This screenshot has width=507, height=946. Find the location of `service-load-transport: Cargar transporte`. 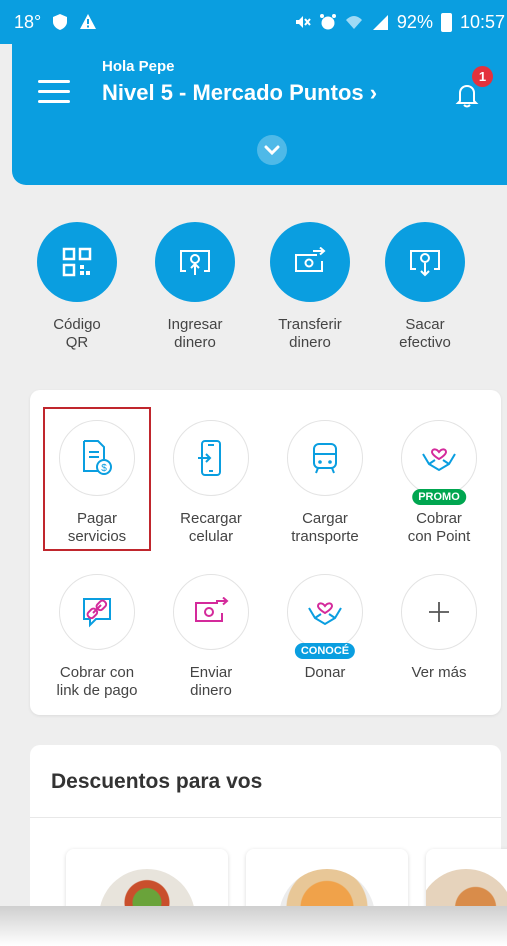

service-load-transport: Cargar transporte is located at coordinates (325, 483).